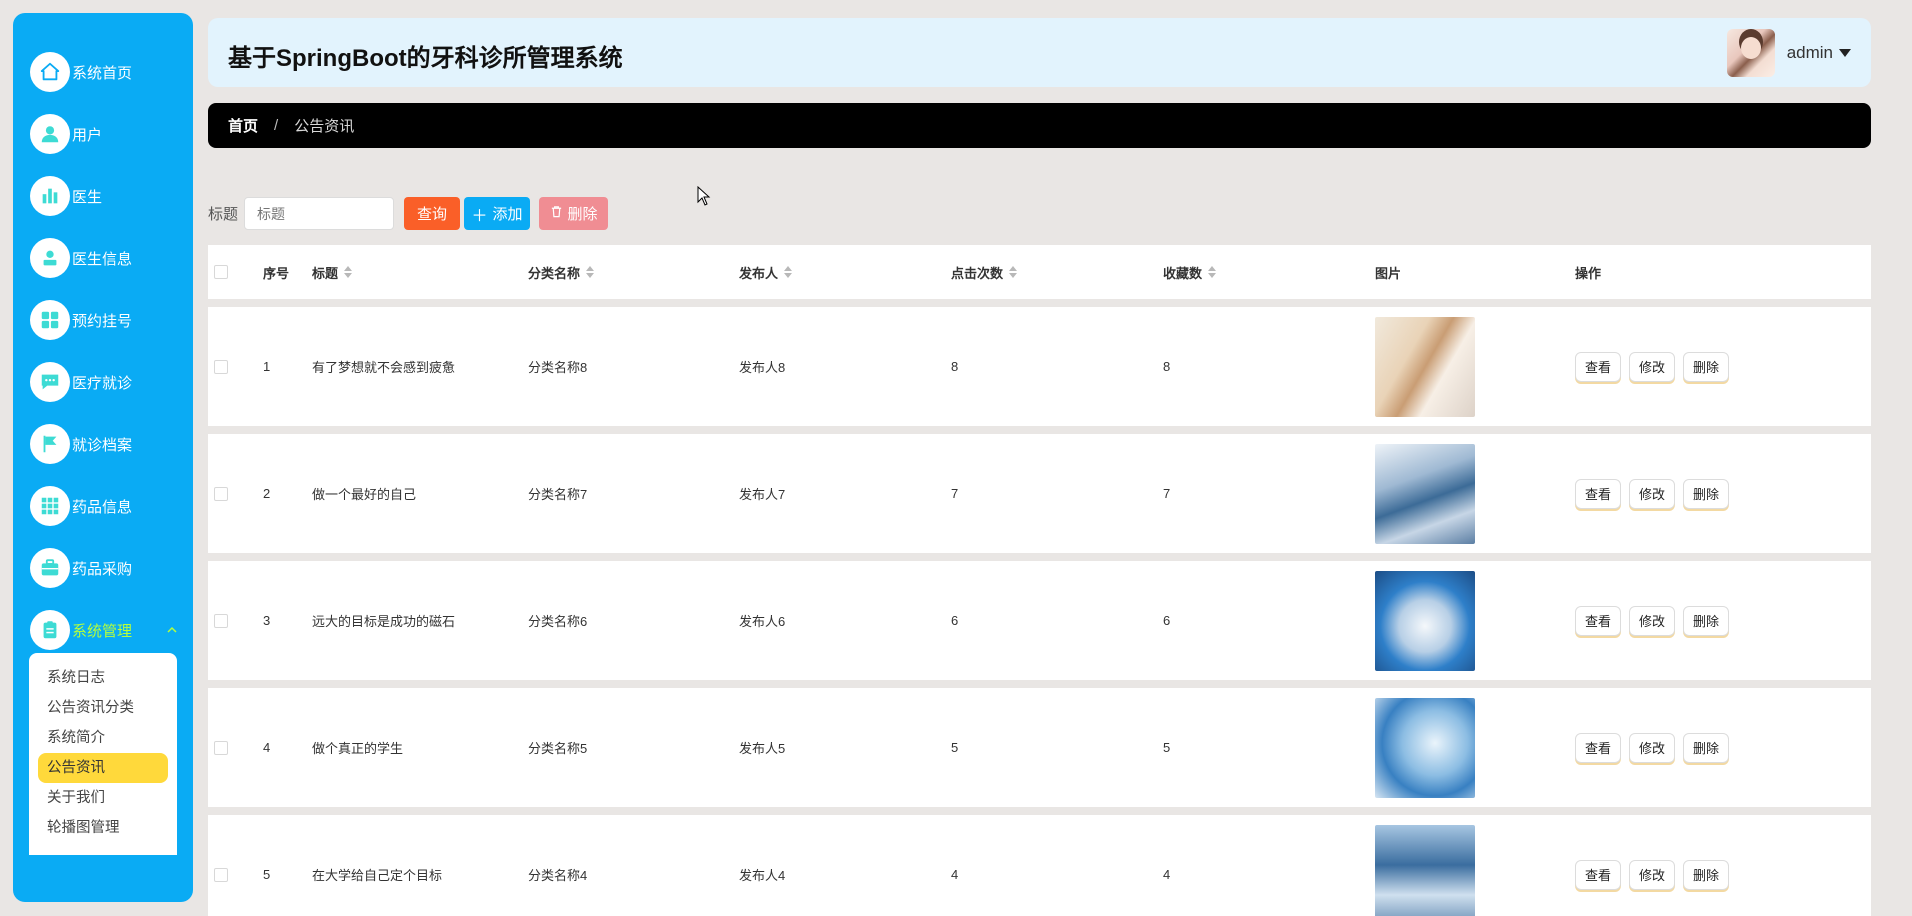 The image size is (1912, 916). What do you see at coordinates (50, 134) in the screenshot?
I see `user-icon` at bounding box center [50, 134].